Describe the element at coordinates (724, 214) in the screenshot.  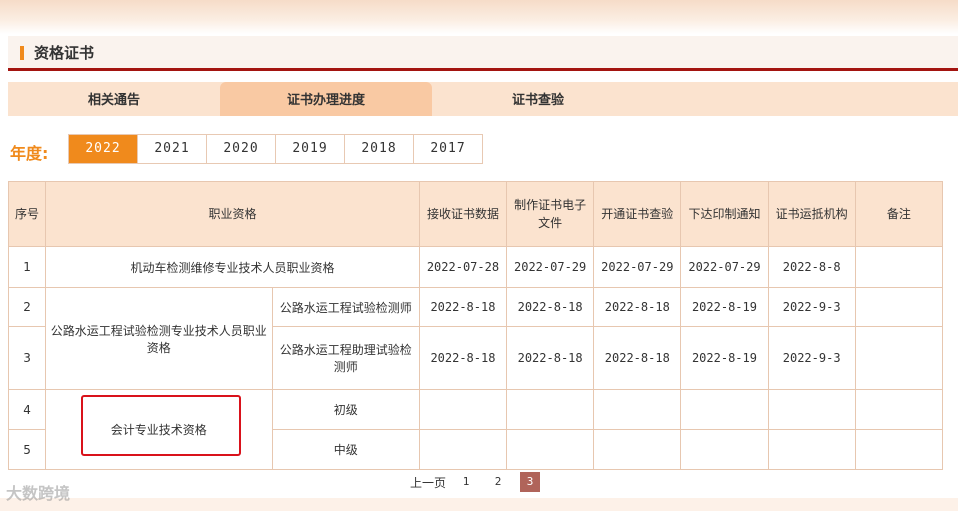
I see `header-print: 下达印制通知` at that location.